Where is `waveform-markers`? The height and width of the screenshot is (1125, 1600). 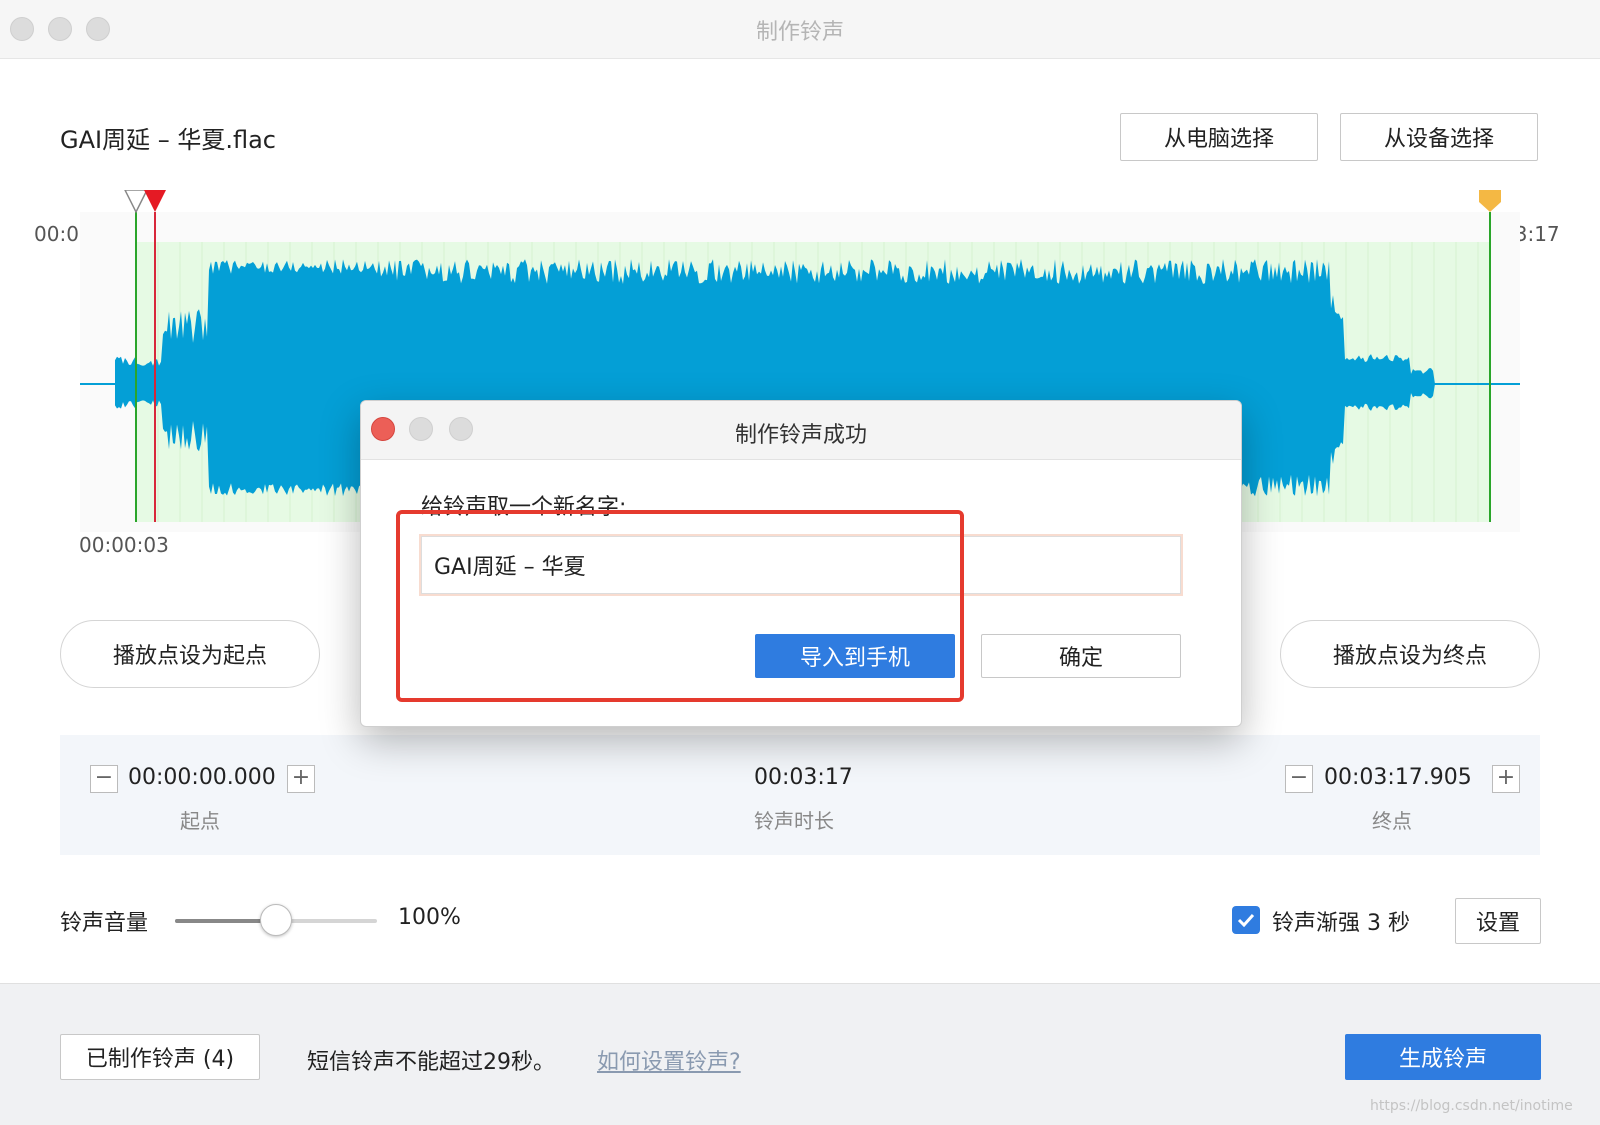 waveform-markers is located at coordinates (812, 202).